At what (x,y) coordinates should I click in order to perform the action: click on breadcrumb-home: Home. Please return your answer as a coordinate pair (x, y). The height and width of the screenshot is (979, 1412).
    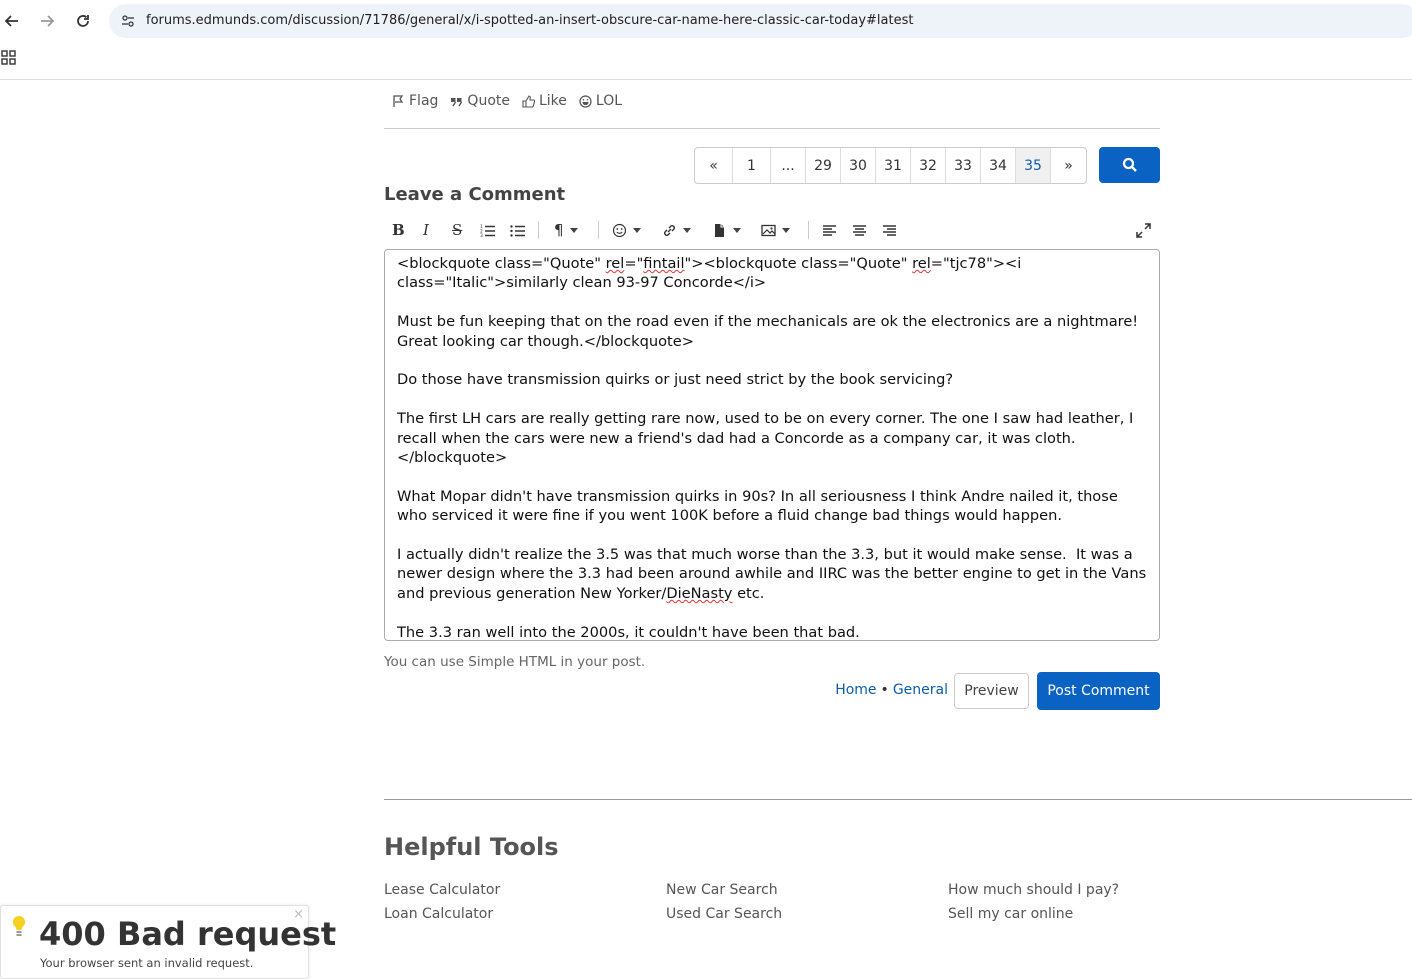
    Looking at the image, I should click on (855, 690).